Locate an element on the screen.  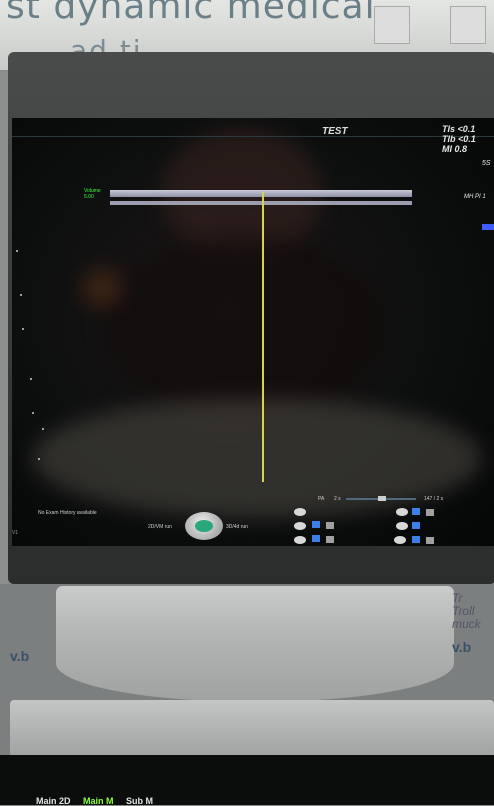
run-2d-label: 2D/VM run is located at coordinates (160, 527).